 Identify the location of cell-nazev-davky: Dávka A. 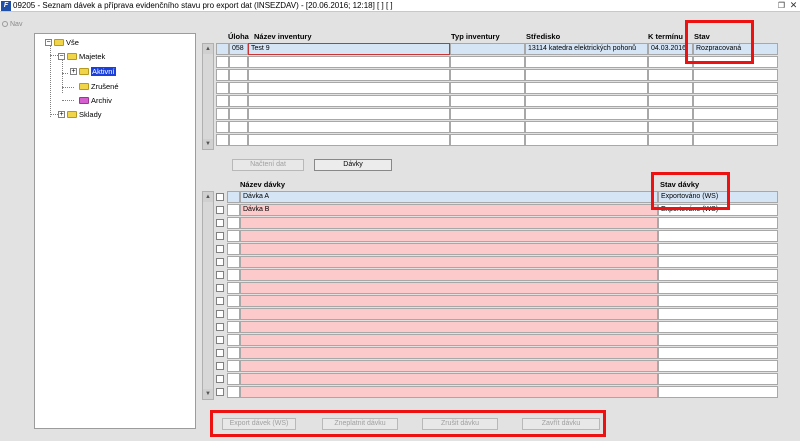
(449, 197).